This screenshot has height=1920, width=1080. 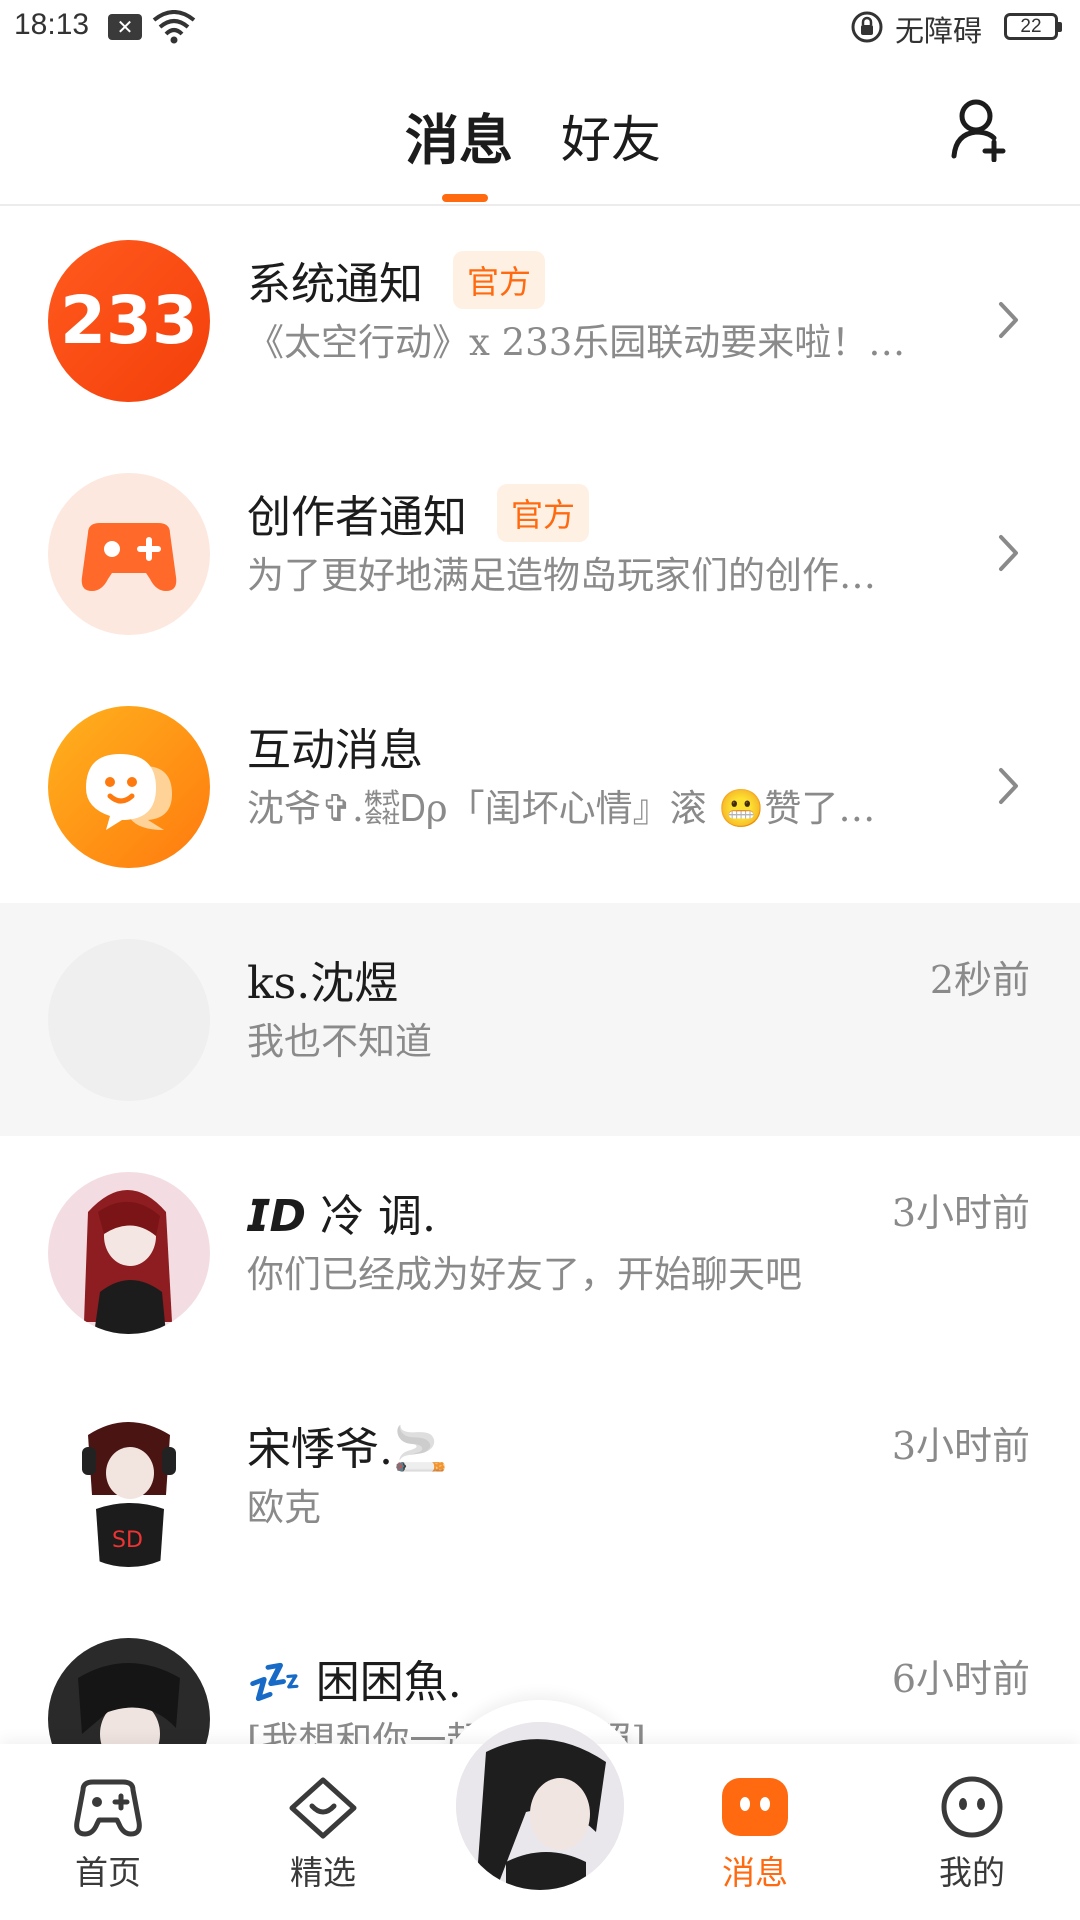 I want to click on conversation-title-text: 系统通知, so click(x=335, y=284).